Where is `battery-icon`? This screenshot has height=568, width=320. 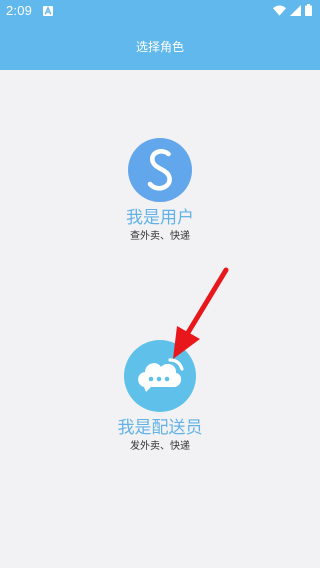
battery-icon is located at coordinates (308, 10).